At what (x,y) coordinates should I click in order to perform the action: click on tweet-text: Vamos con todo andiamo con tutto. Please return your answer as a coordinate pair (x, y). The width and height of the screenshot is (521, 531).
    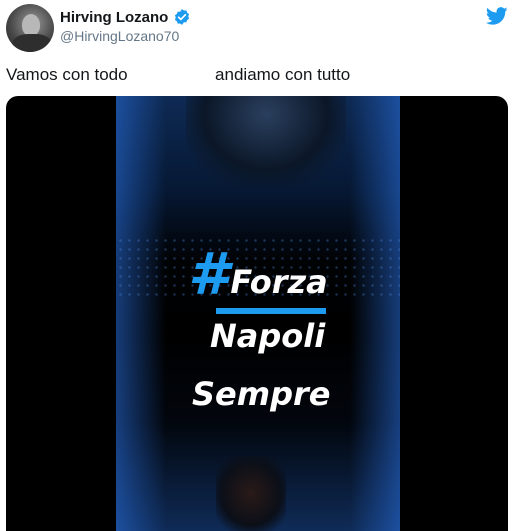
    Looking at the image, I should click on (178, 95).